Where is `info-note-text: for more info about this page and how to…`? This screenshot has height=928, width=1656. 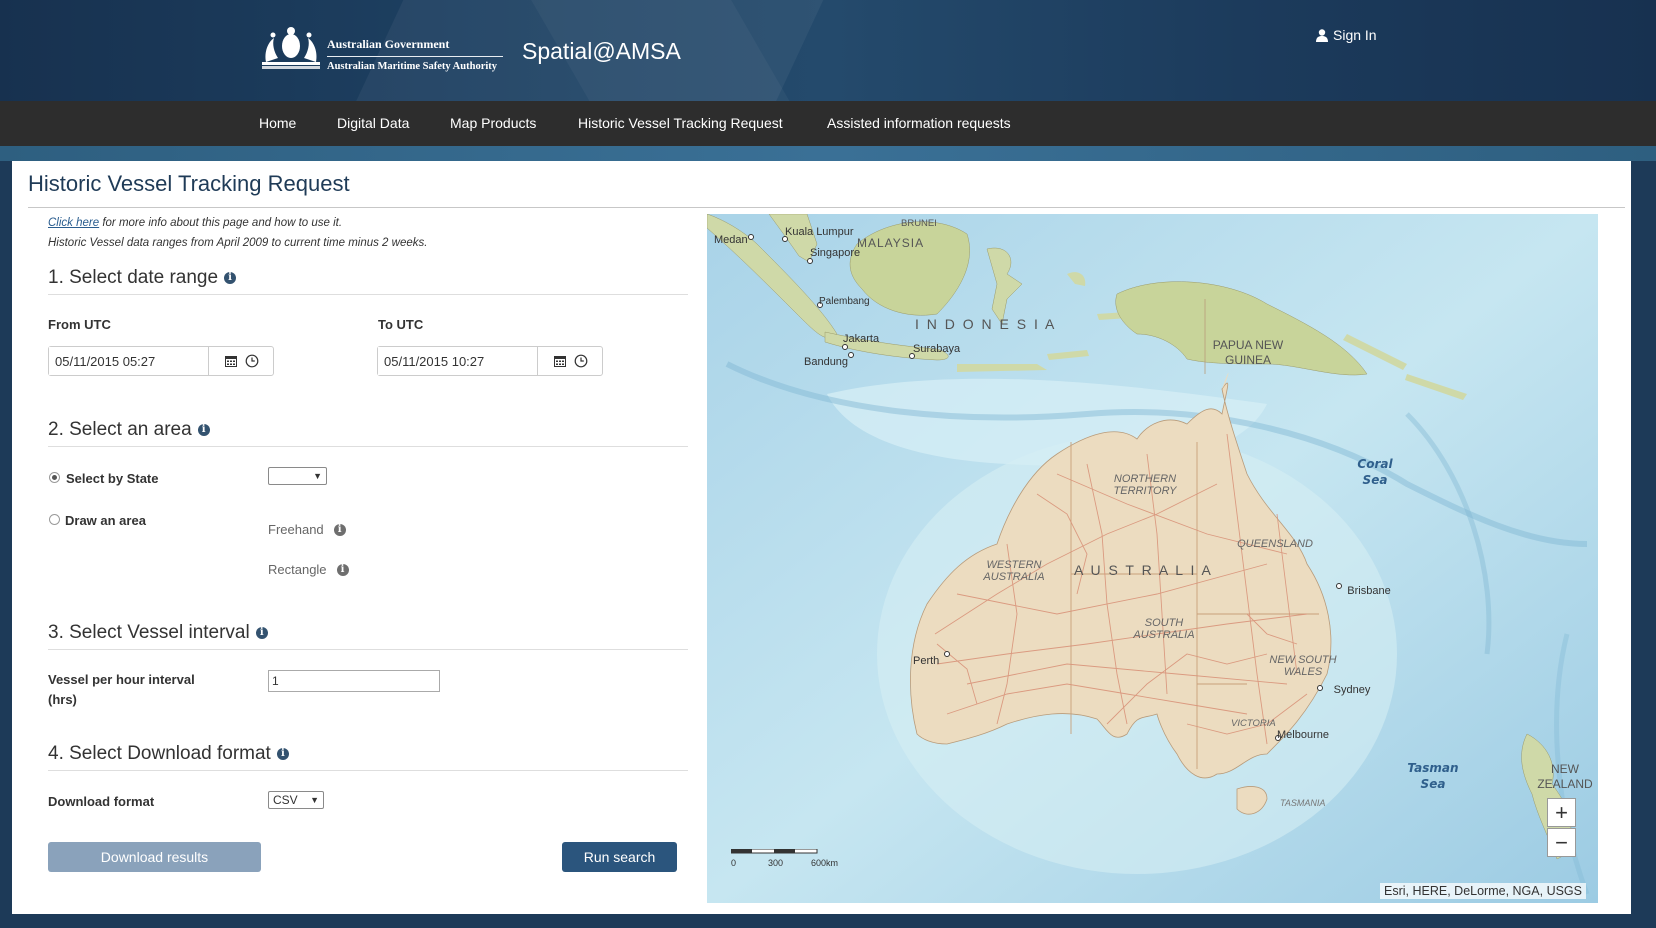
info-note-text: for more info about this page and how to… is located at coordinates (221, 223).